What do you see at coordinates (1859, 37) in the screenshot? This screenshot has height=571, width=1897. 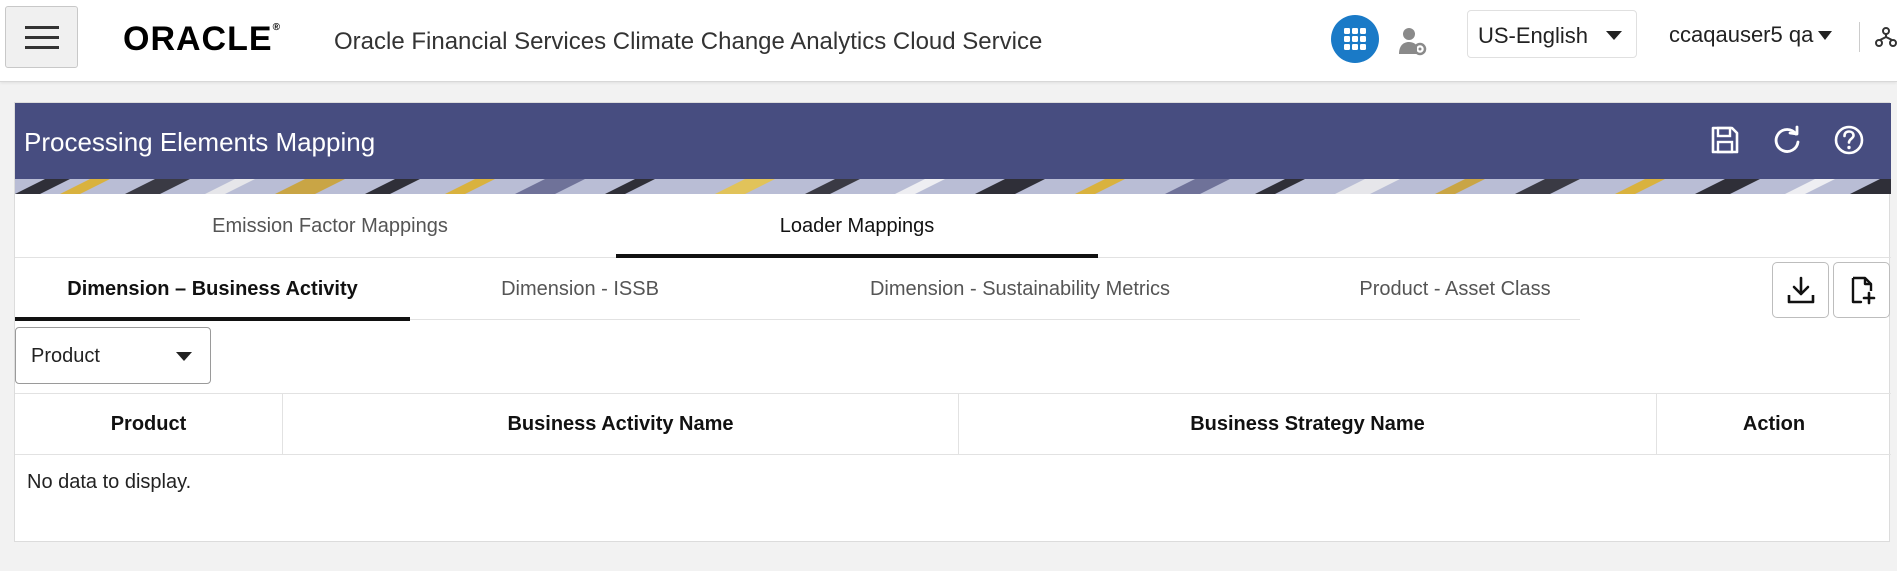 I see `divider` at bounding box center [1859, 37].